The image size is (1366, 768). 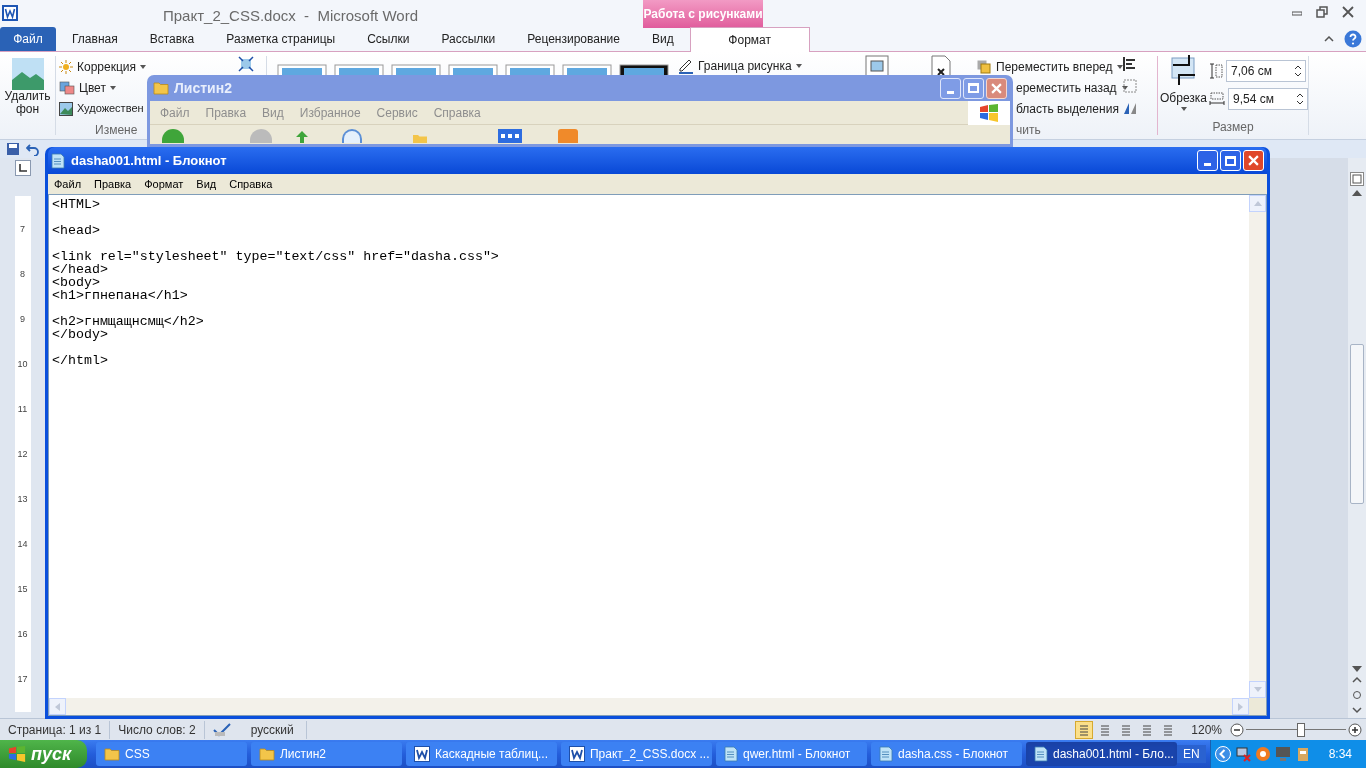 I want to click on picture-border-button: Граница рисунка, so click(x=745, y=66).